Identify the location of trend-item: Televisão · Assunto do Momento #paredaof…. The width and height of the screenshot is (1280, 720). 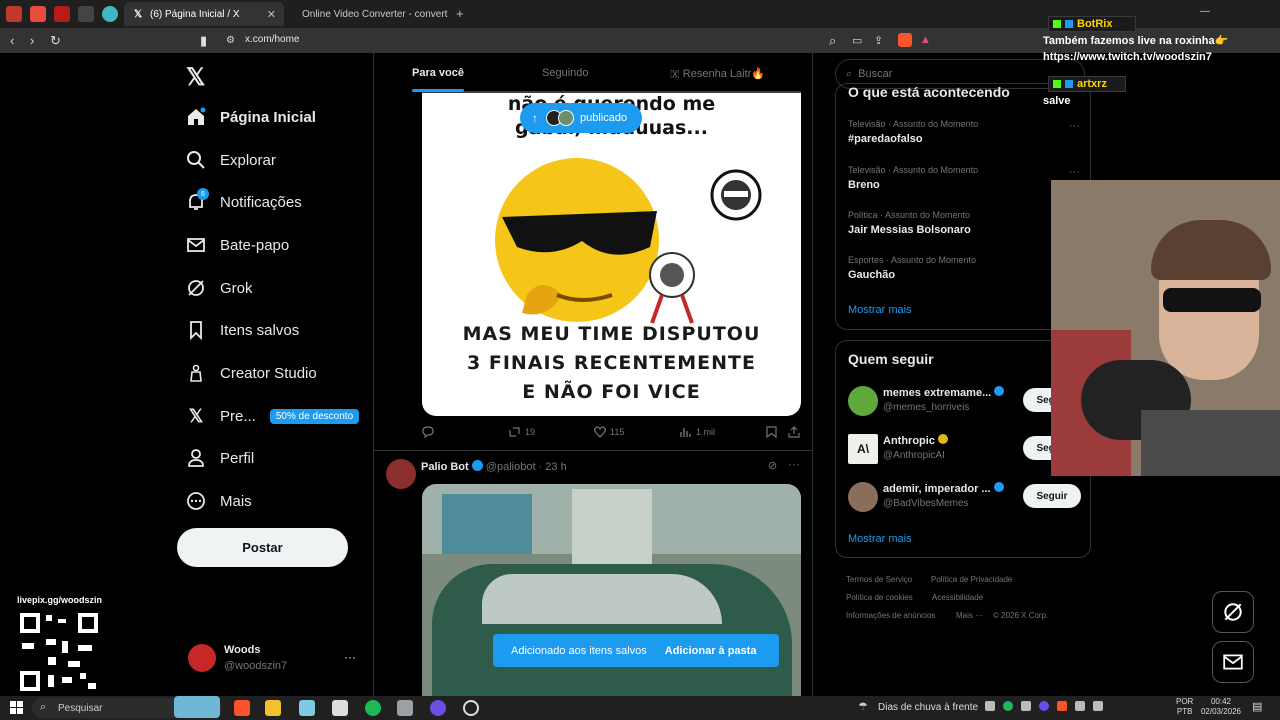
(963, 132).